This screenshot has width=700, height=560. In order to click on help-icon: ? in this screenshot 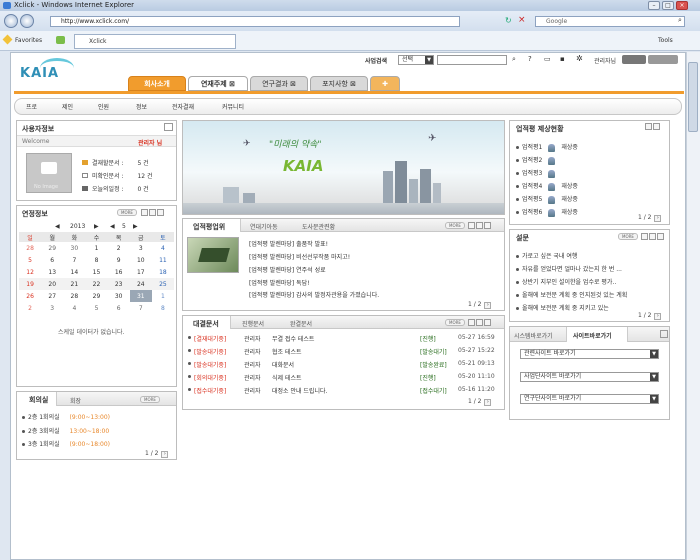, I will do `click(530, 59)`.